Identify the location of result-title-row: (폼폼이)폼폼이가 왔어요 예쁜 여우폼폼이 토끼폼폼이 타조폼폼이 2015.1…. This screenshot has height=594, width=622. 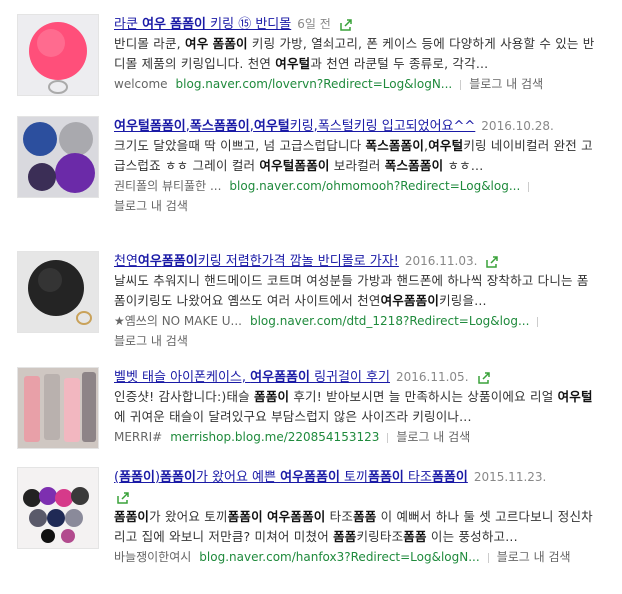
(365, 477).